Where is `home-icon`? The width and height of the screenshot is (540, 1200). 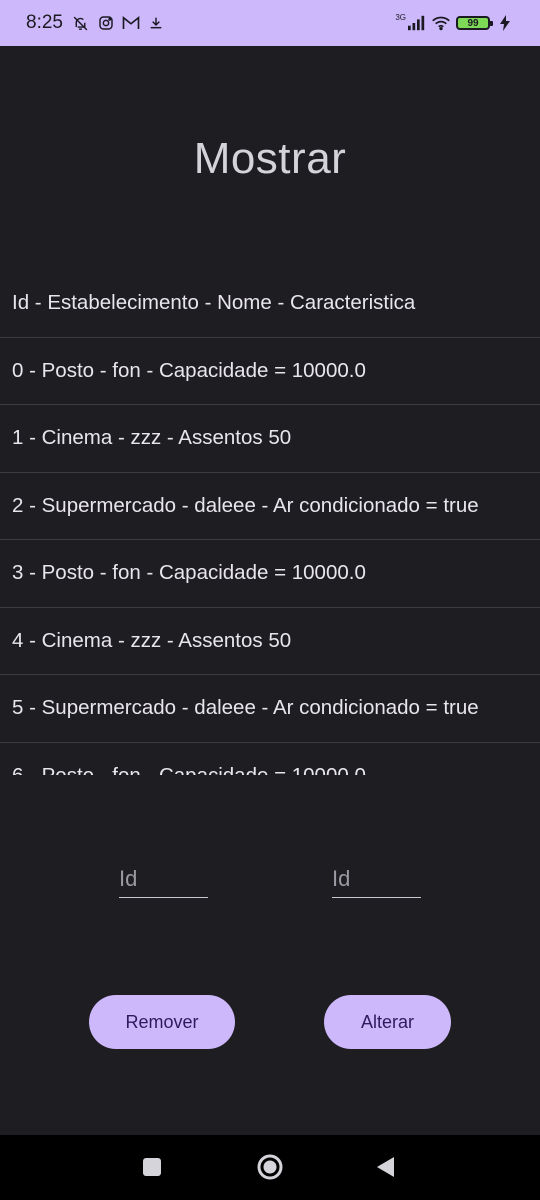
home-icon is located at coordinates (270, 1167).